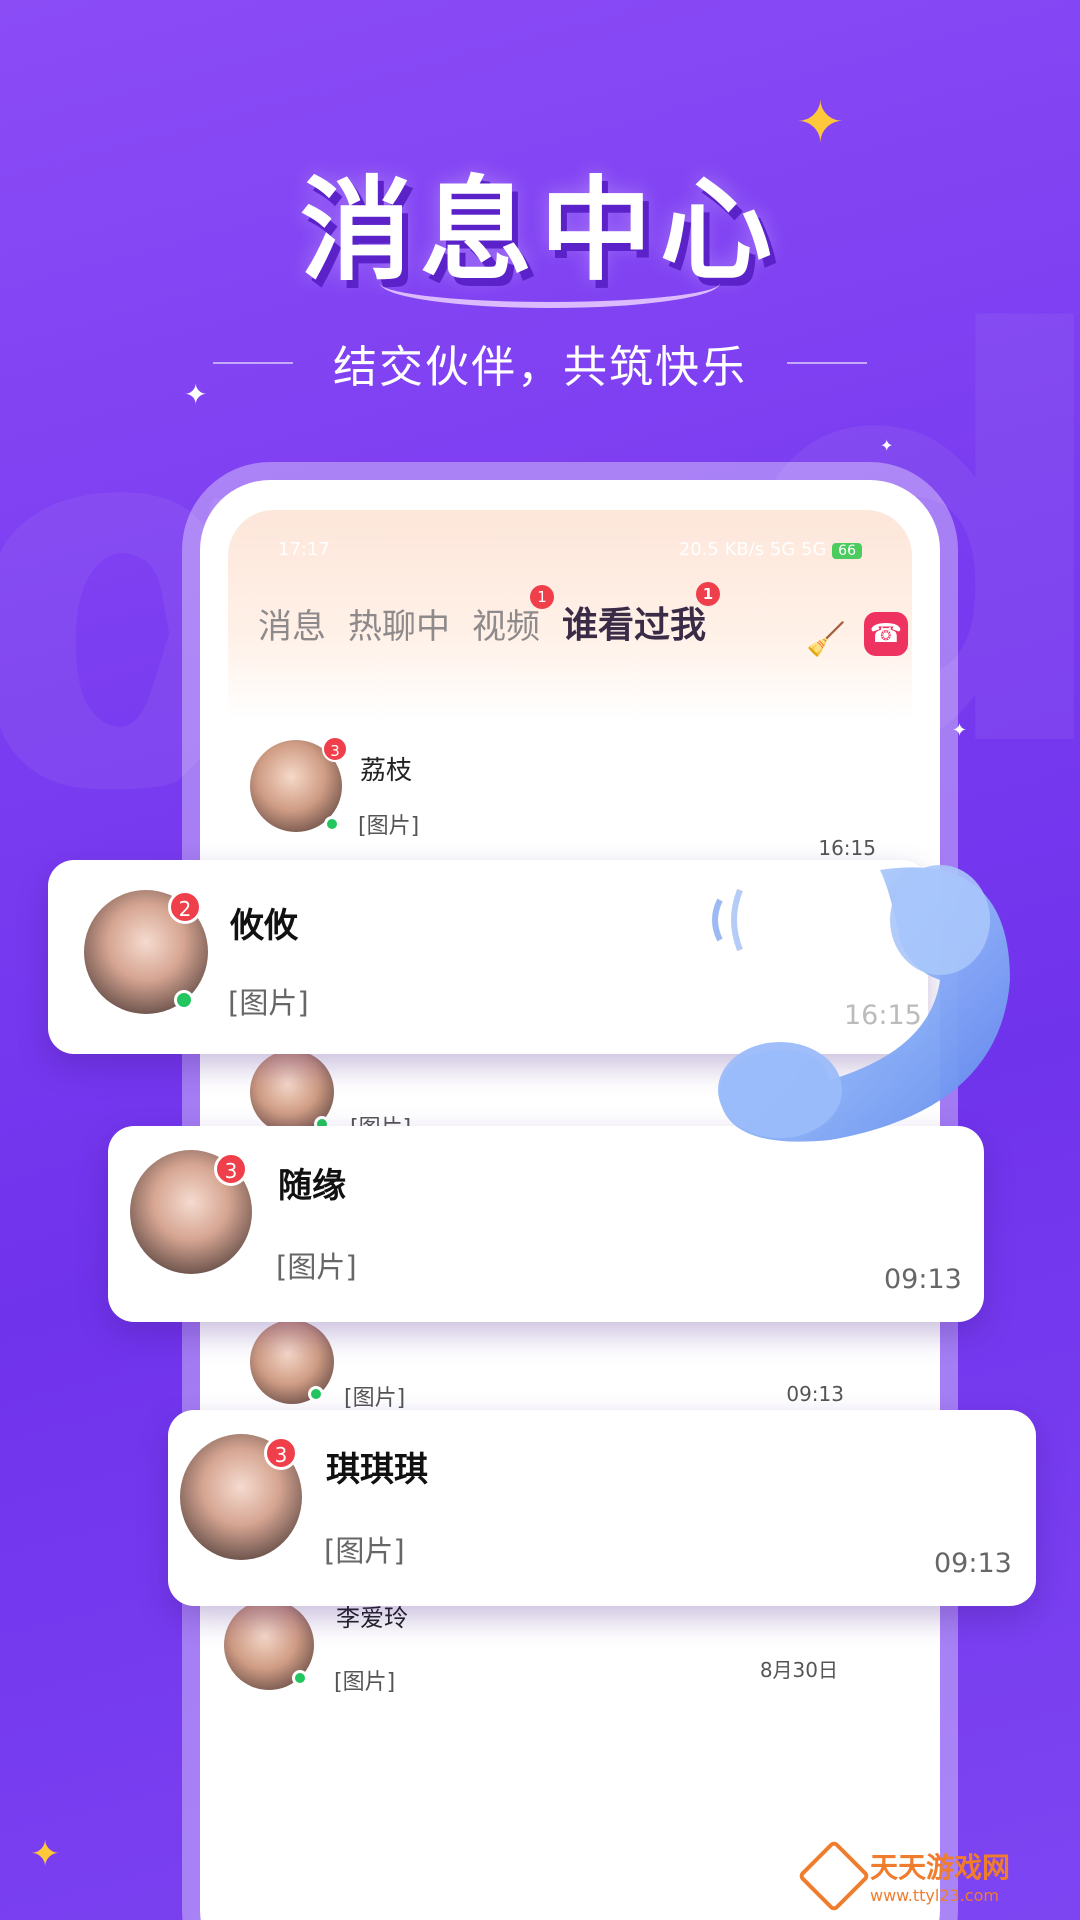  Describe the element at coordinates (377, 1470) in the screenshot. I see `contact-name: 琪琪琪` at that location.